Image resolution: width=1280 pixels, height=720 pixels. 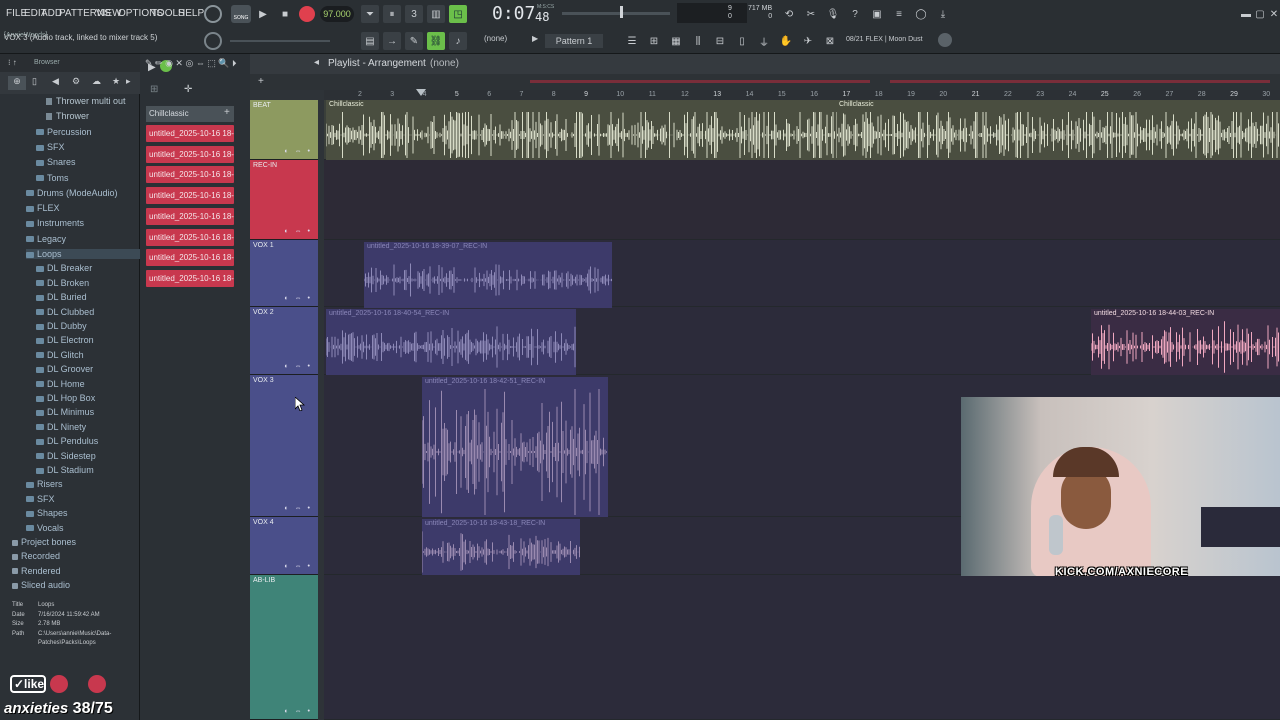 What do you see at coordinates (280, 41) in the screenshot?
I see `position-slider` at bounding box center [280, 41].